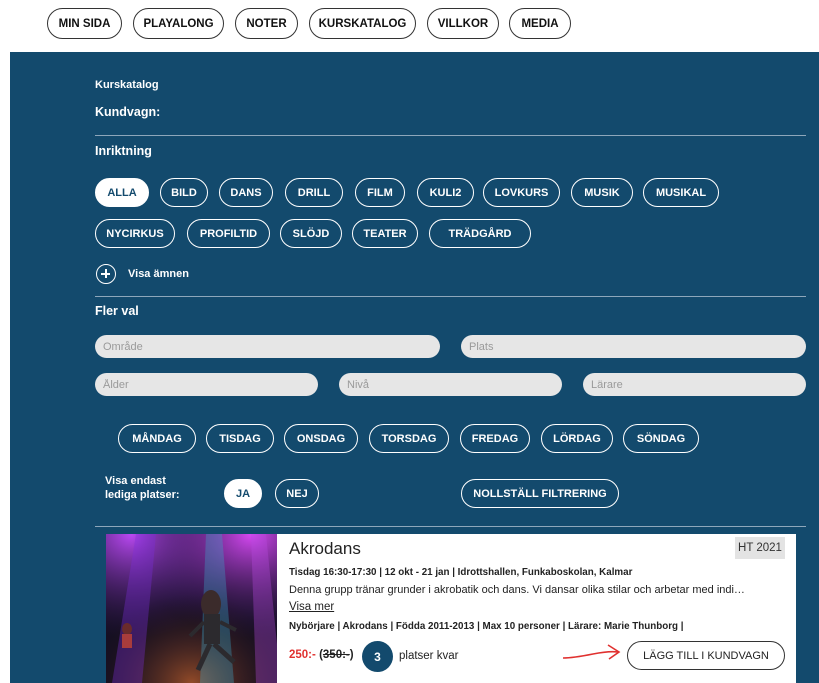  I want to click on subject-profiltid: PROFILTID, so click(228, 233).